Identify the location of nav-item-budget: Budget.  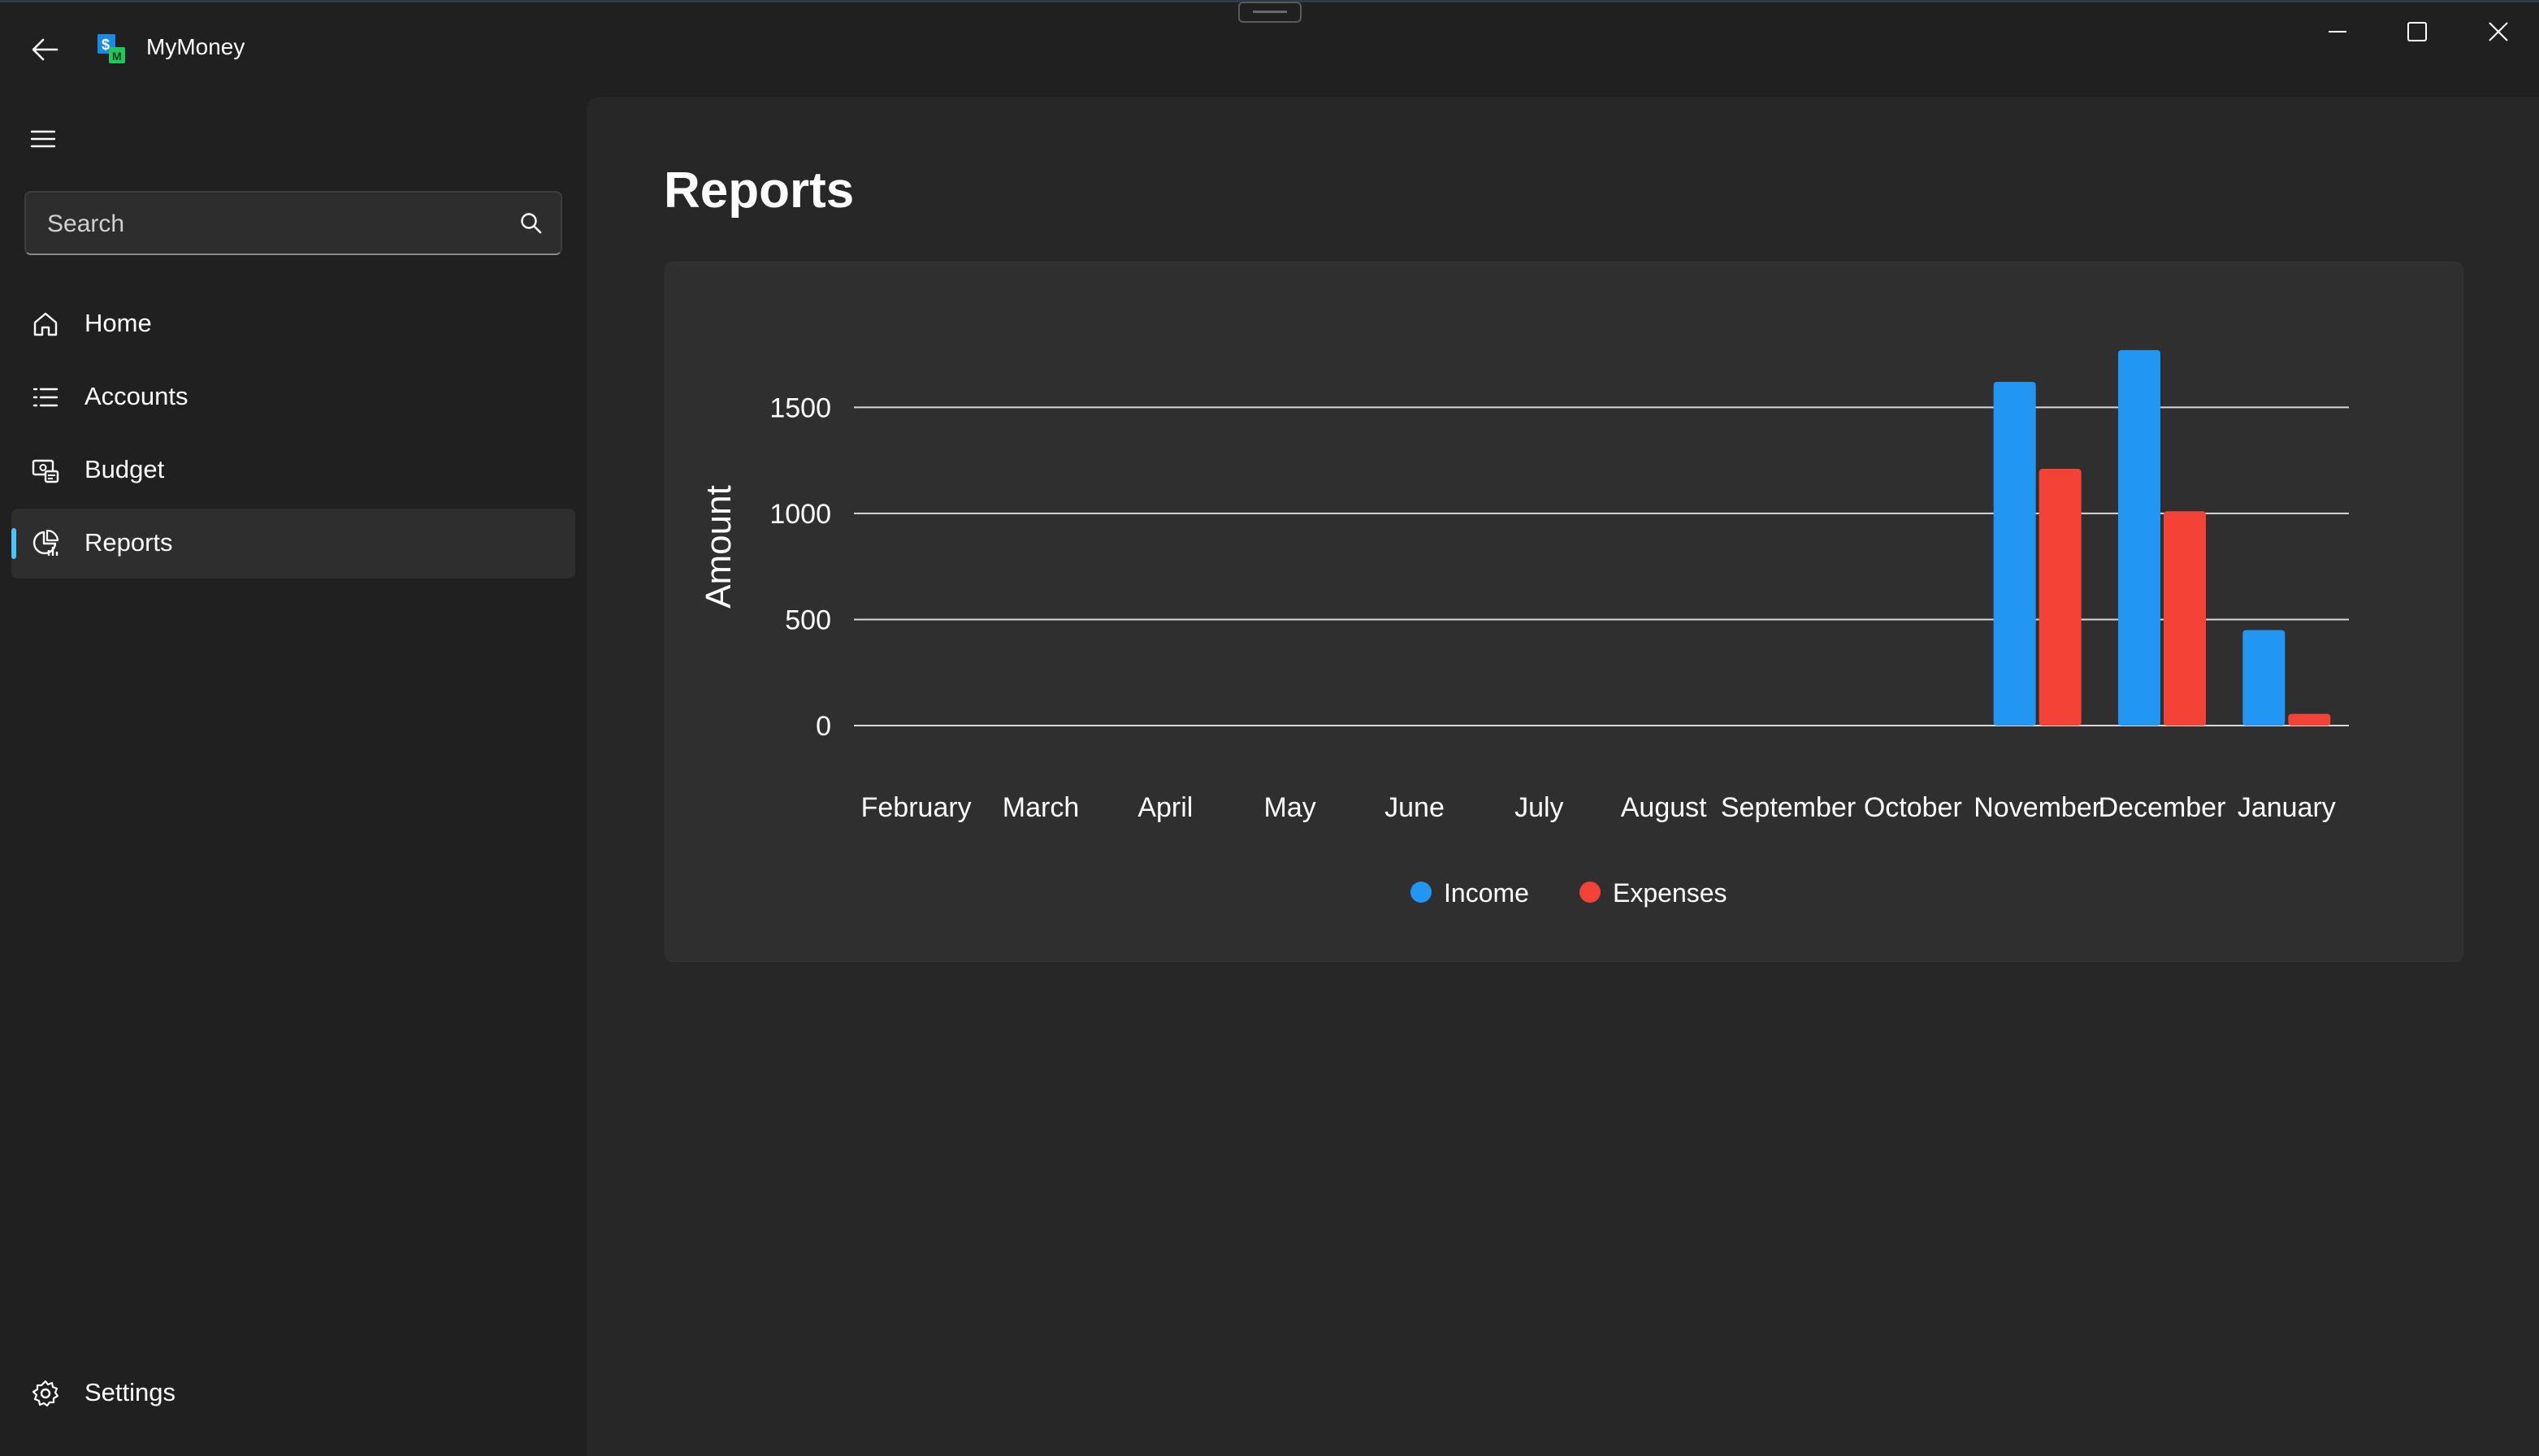
(293, 470).